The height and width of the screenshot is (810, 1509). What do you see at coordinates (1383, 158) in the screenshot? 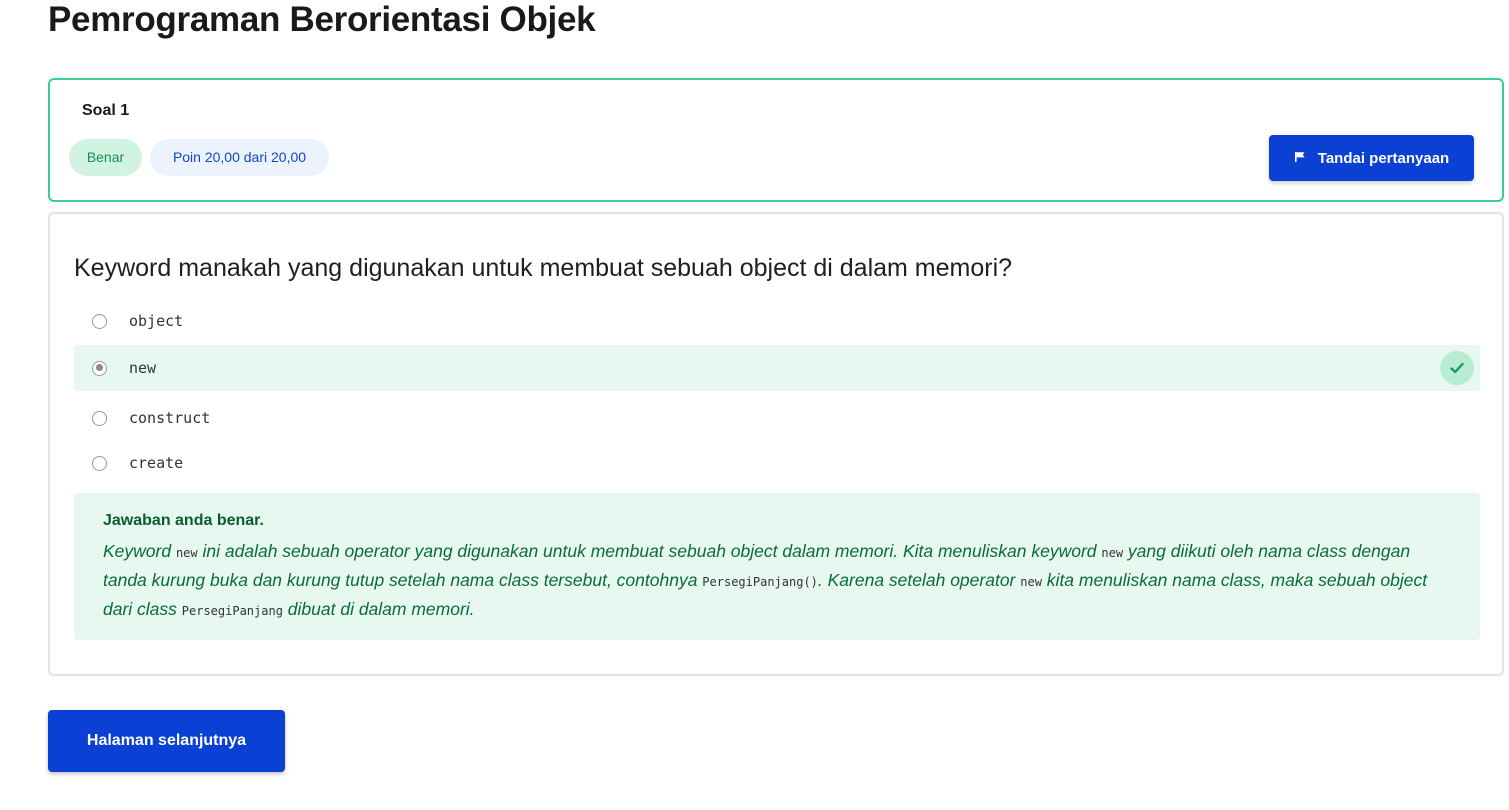
I see `flag-question-label: Tandai pertanyaan` at bounding box center [1383, 158].